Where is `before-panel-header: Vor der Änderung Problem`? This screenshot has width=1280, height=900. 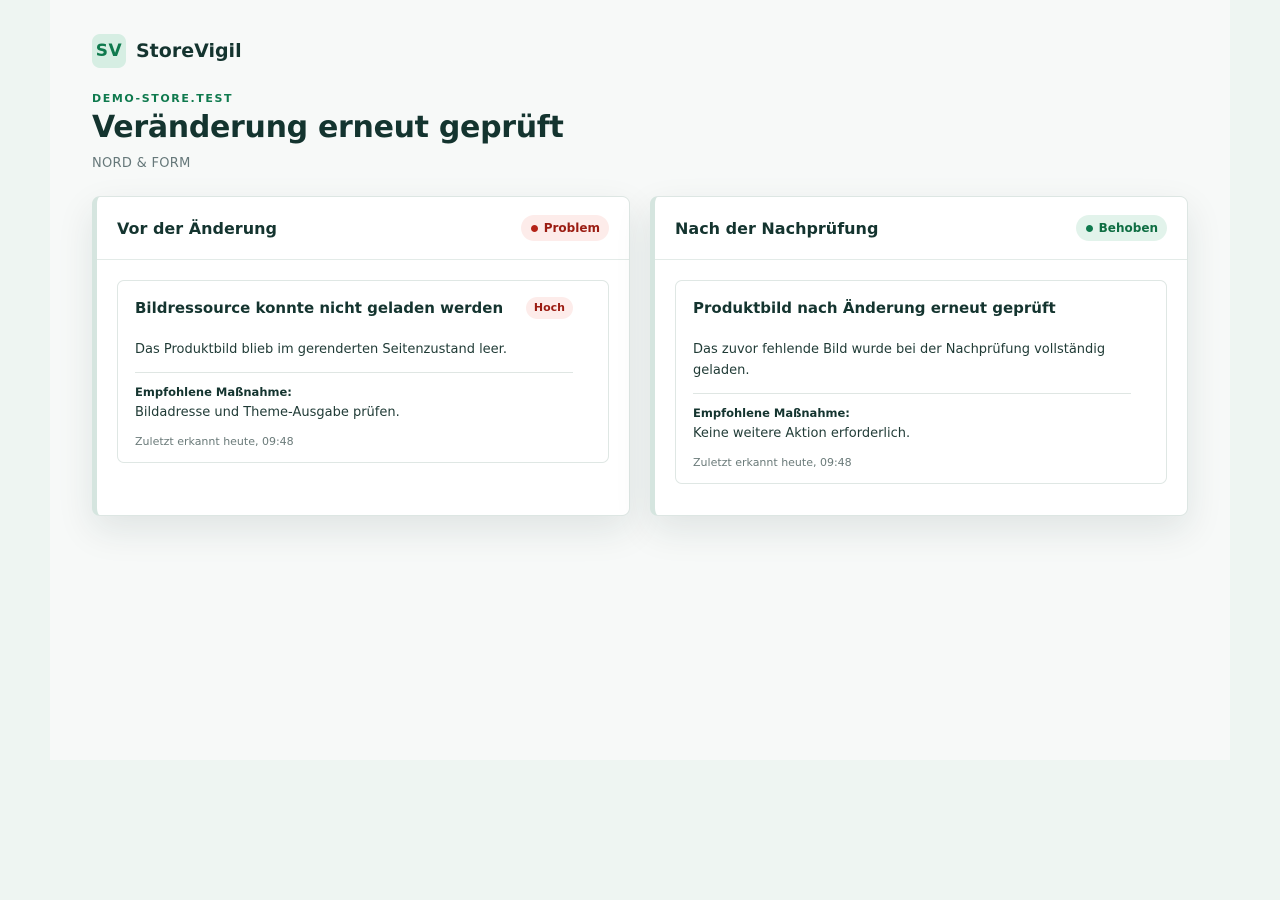 before-panel-header: Vor der Änderung Problem is located at coordinates (363, 228).